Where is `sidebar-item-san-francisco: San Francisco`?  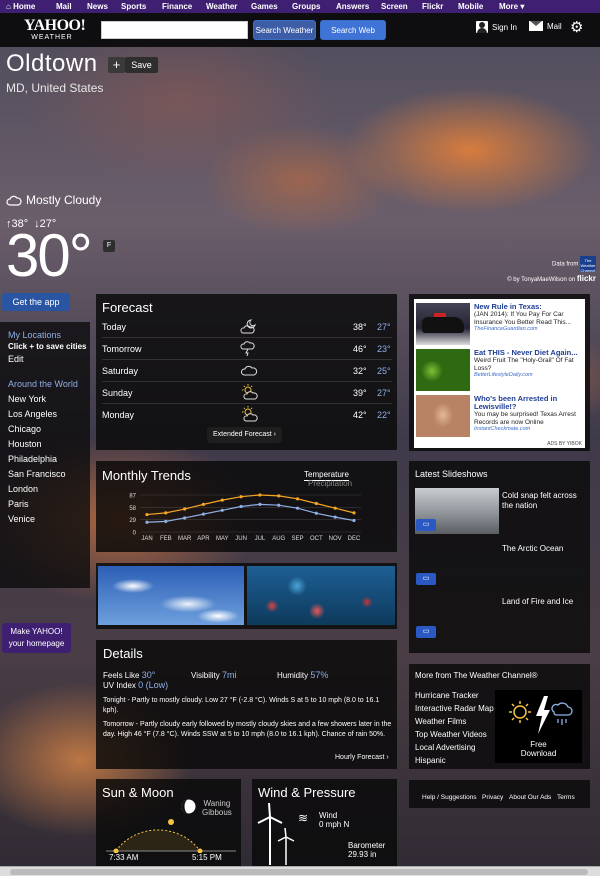
sidebar-item-san-francisco: San Francisco is located at coordinates (37, 474).